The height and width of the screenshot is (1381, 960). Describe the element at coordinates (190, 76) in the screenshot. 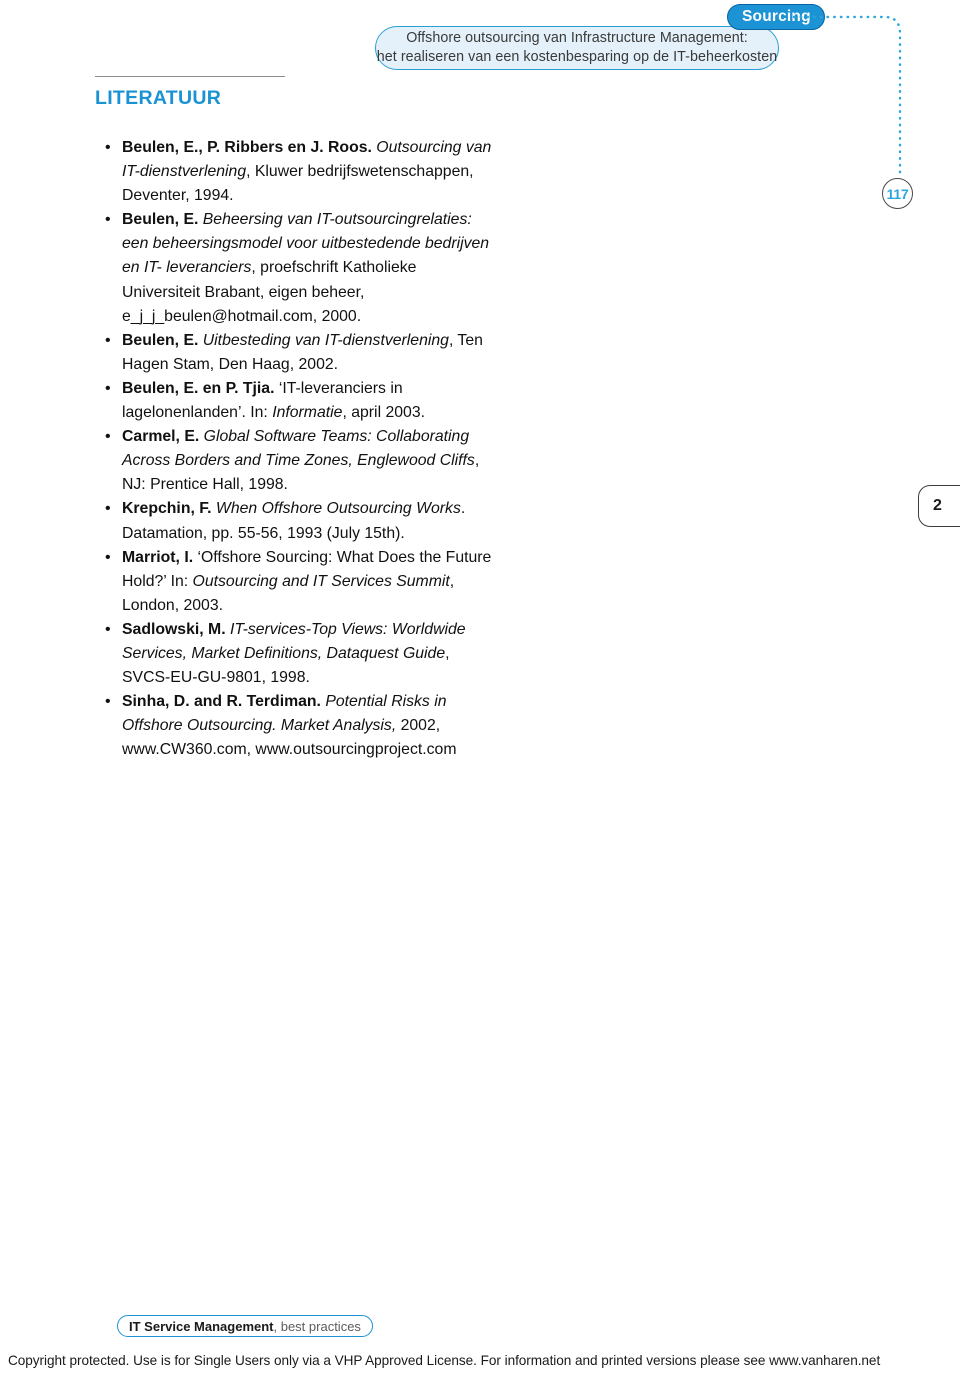

I see `section-divider` at that location.